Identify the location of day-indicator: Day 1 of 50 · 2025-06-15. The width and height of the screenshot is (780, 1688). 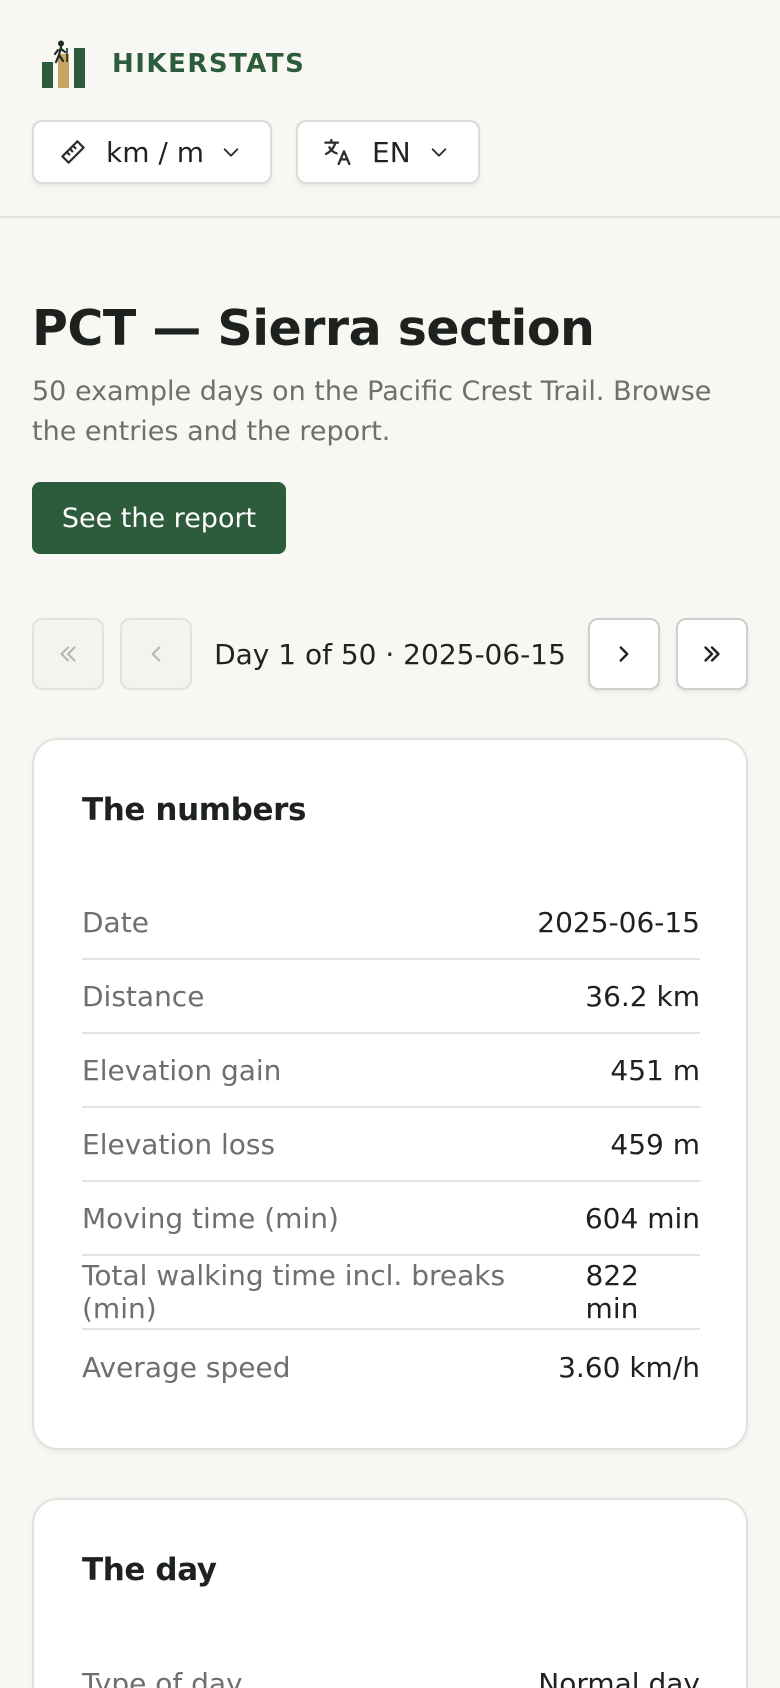
(390, 654).